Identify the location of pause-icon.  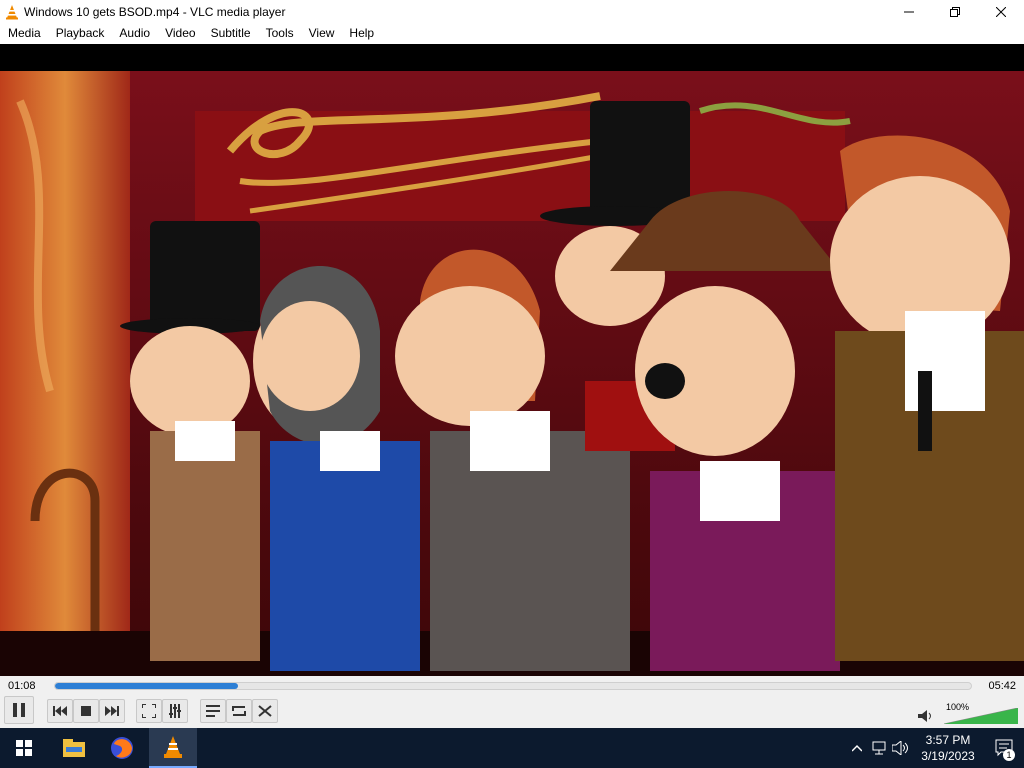
(19, 710).